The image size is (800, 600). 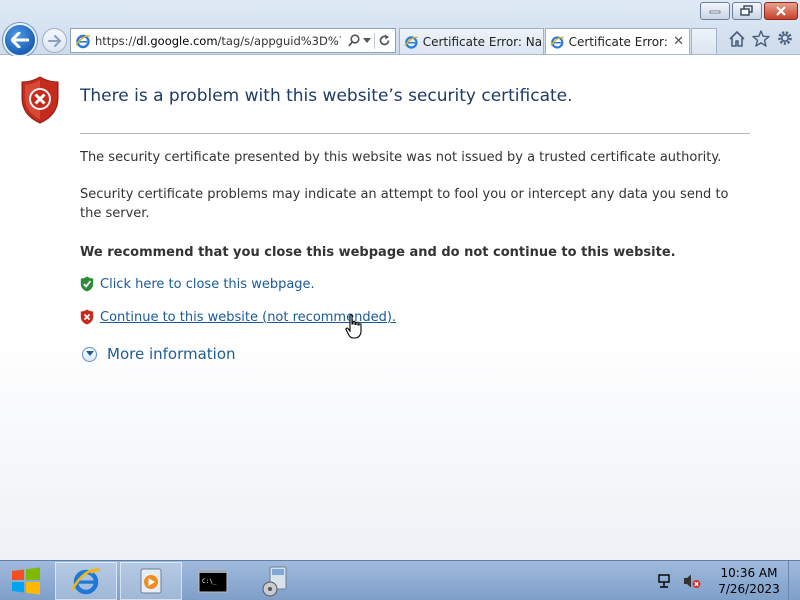 What do you see at coordinates (209, 581) in the screenshot?
I see `svg-text: C:\_` at bounding box center [209, 581].